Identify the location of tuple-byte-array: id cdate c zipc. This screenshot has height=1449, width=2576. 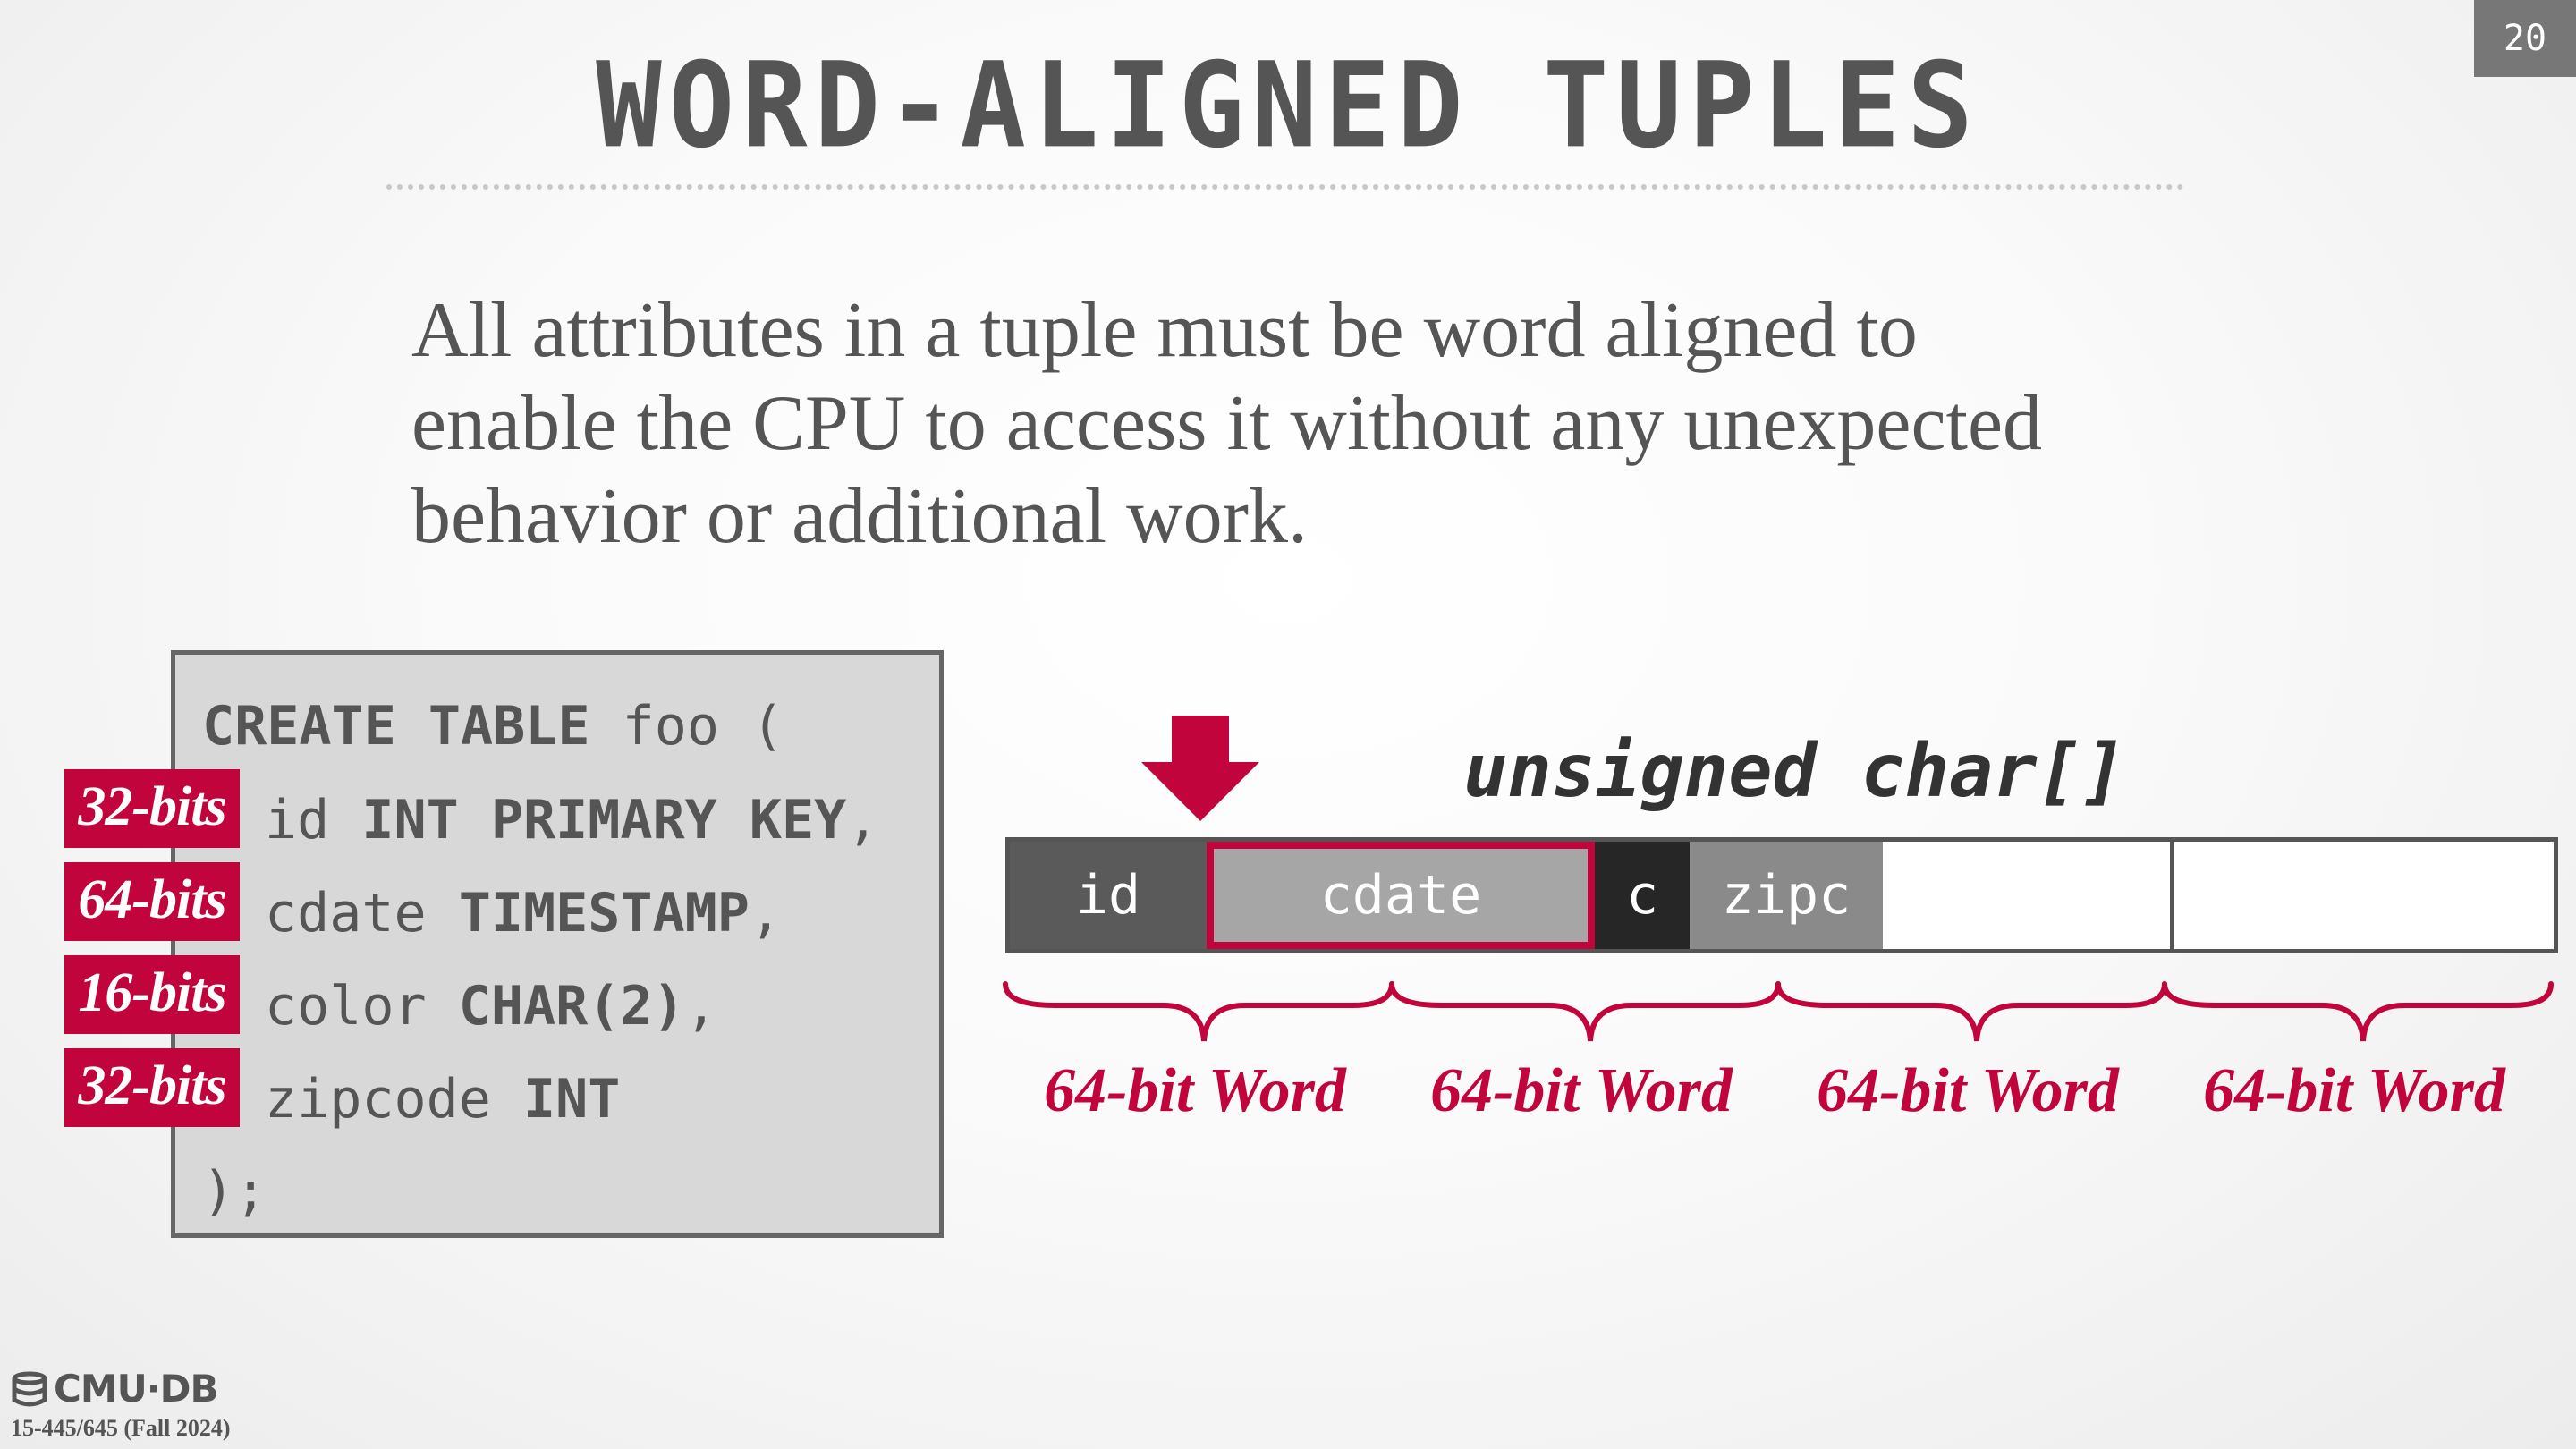
(1781, 895).